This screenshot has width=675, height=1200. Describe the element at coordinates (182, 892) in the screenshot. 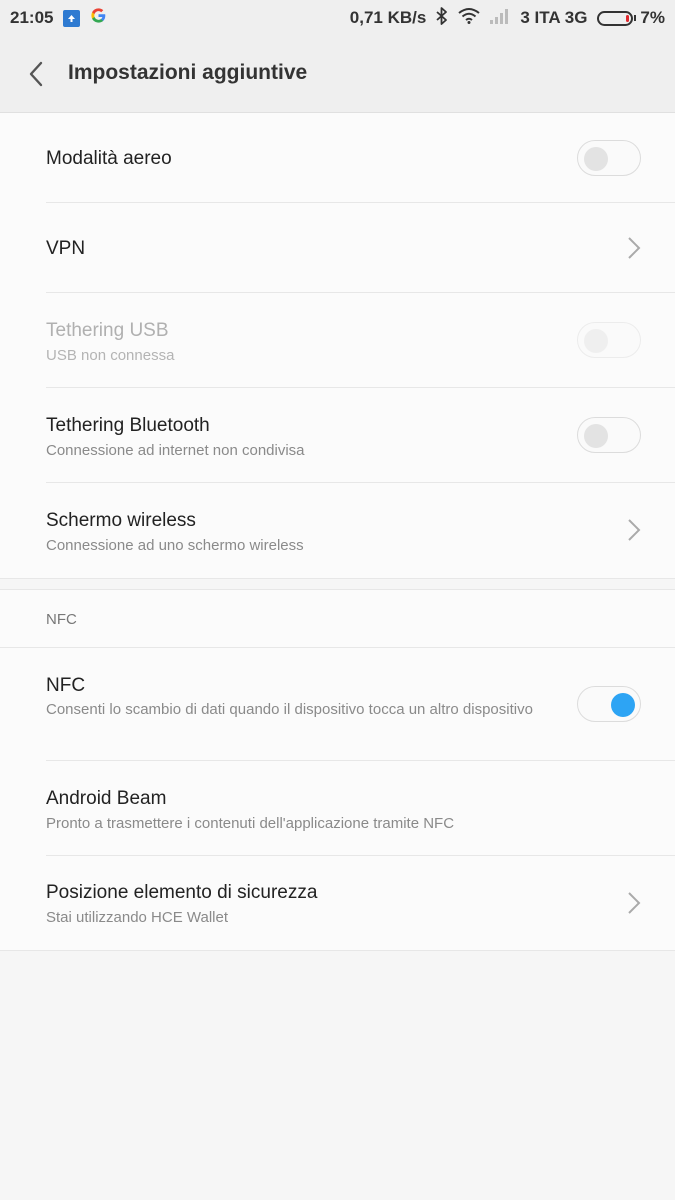

I see `row-title: Posizione elemento di sicurezza` at that location.